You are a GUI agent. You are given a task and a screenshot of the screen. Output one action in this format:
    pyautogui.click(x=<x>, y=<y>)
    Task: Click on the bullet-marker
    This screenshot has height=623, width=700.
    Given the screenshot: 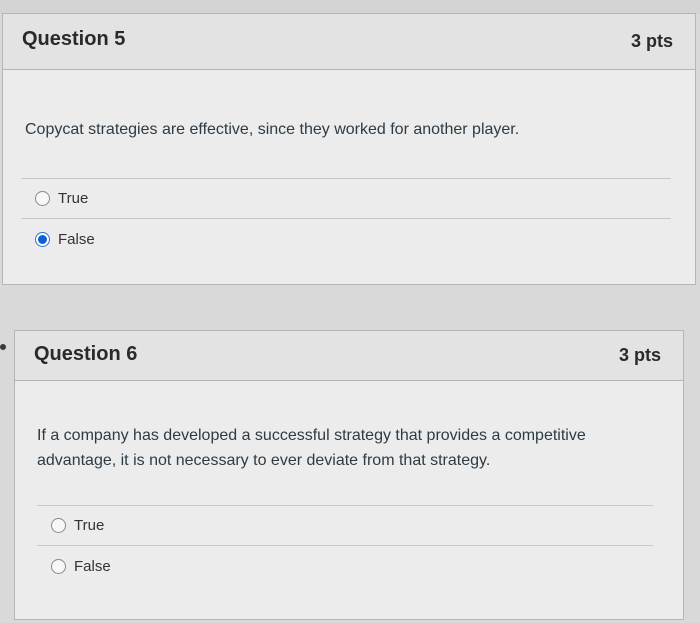 What is the action you would take?
    pyautogui.click(x=3, y=347)
    